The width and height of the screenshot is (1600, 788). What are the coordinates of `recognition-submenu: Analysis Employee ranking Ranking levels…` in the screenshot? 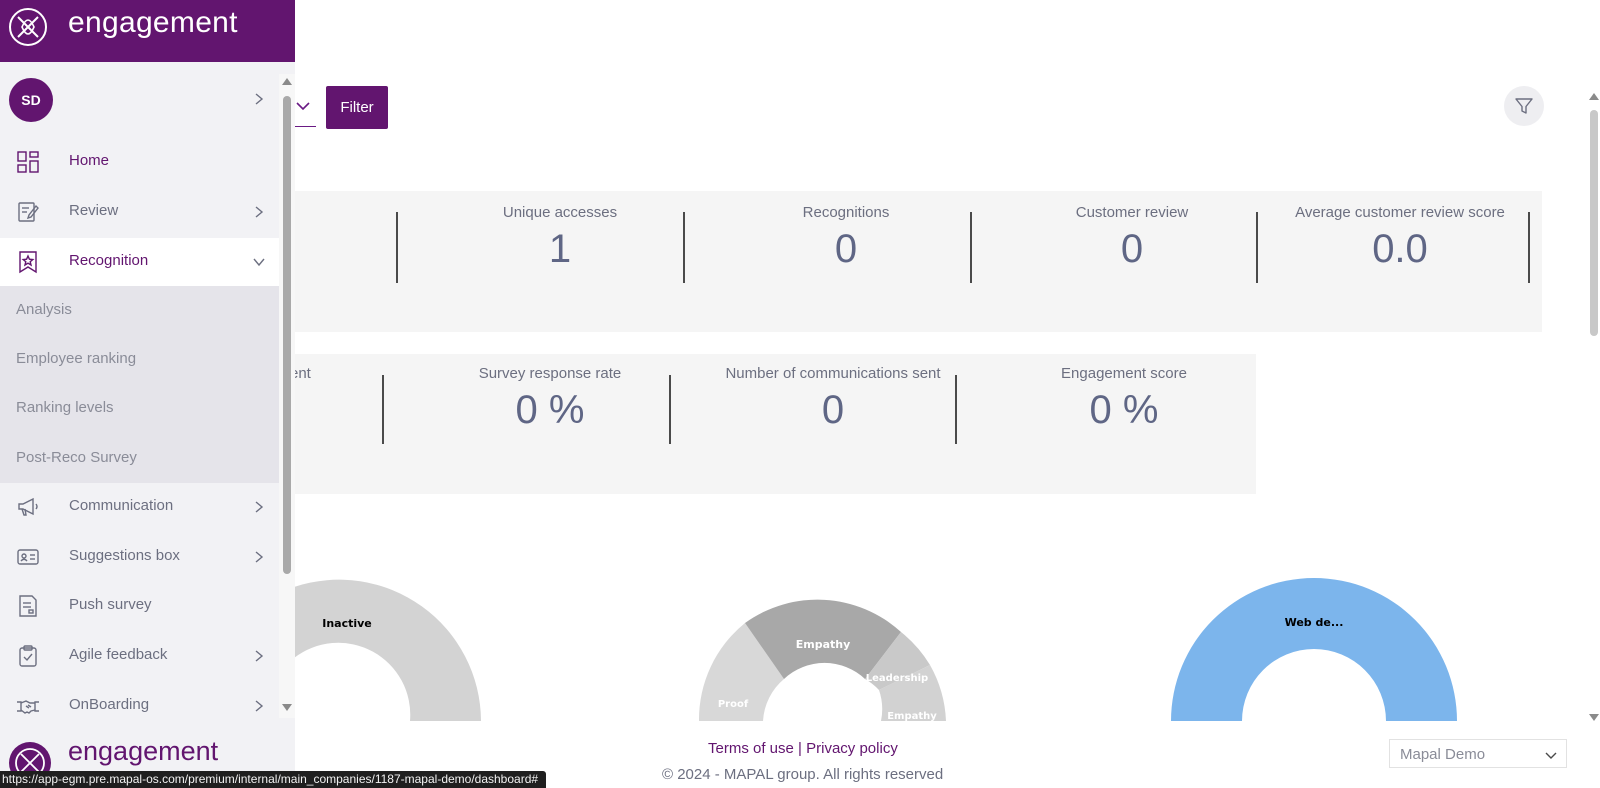 It's located at (139, 384).